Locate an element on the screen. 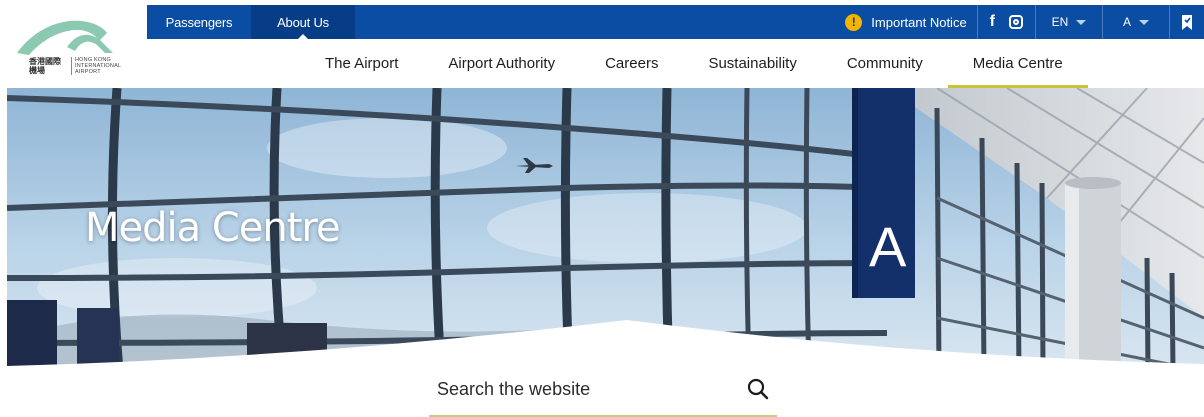 This screenshot has width=1204, height=417. logo-english-text: HONG KONG INTERNATIONAL AIRPORT is located at coordinates (96, 66).